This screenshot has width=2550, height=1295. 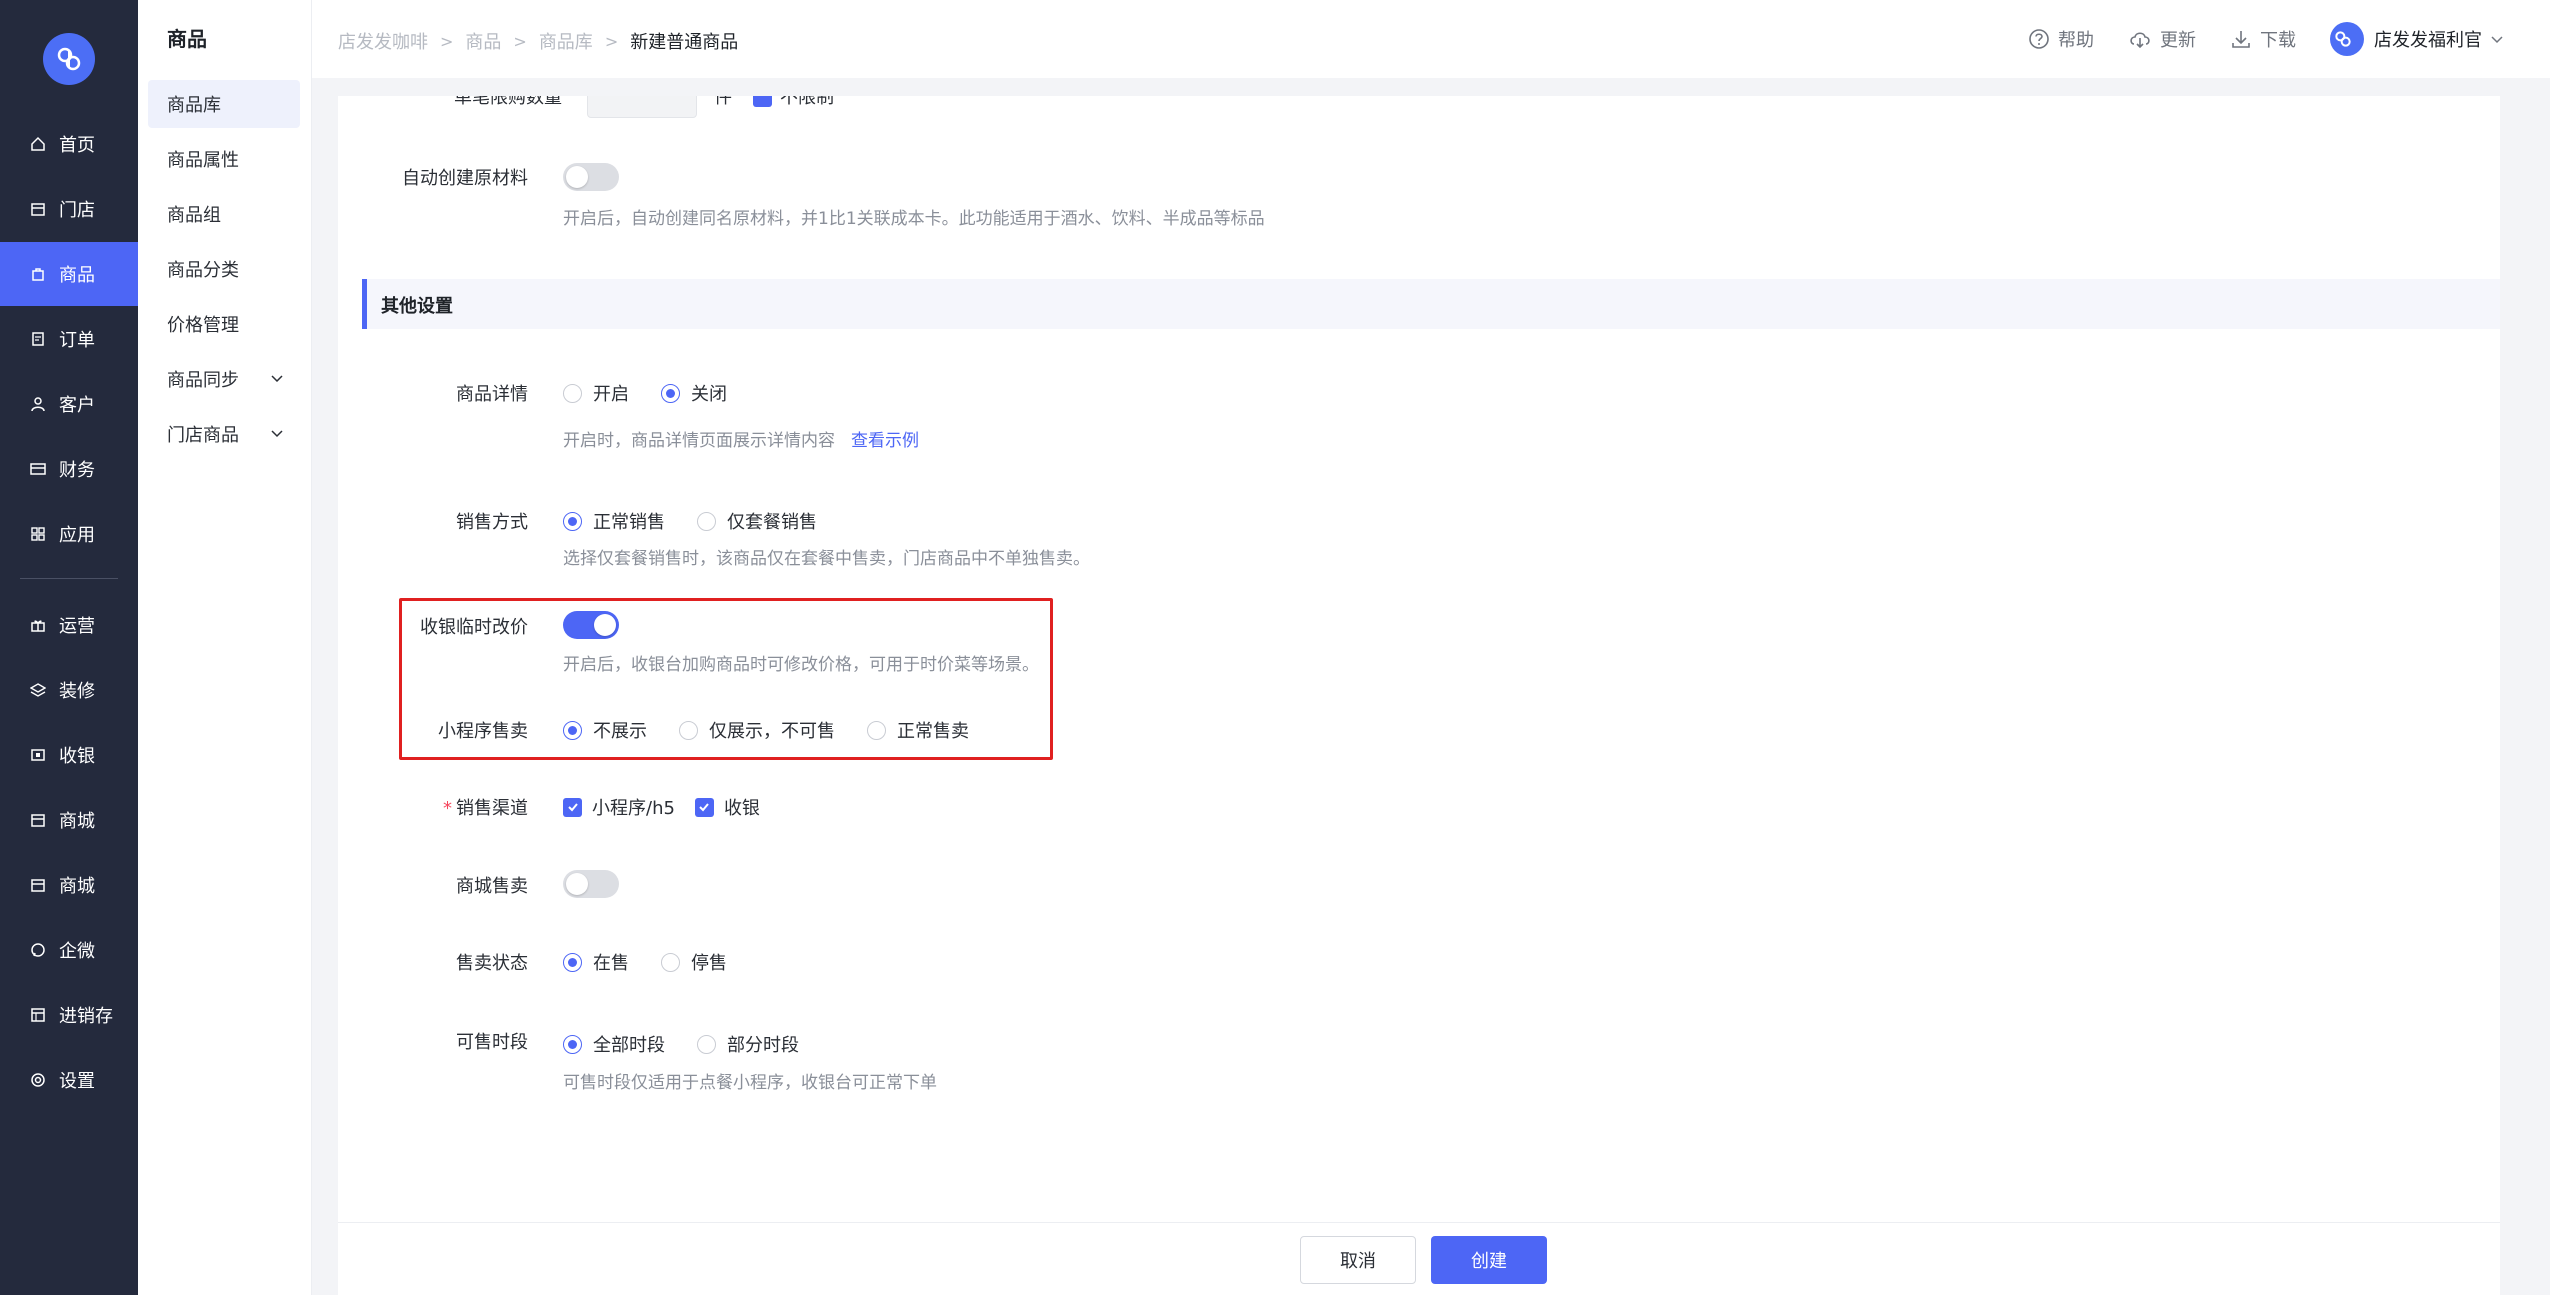 I want to click on breadcrumb: 店发发咖啡 > 商品 > 商品库 > 新建普通商品, so click(x=538, y=41).